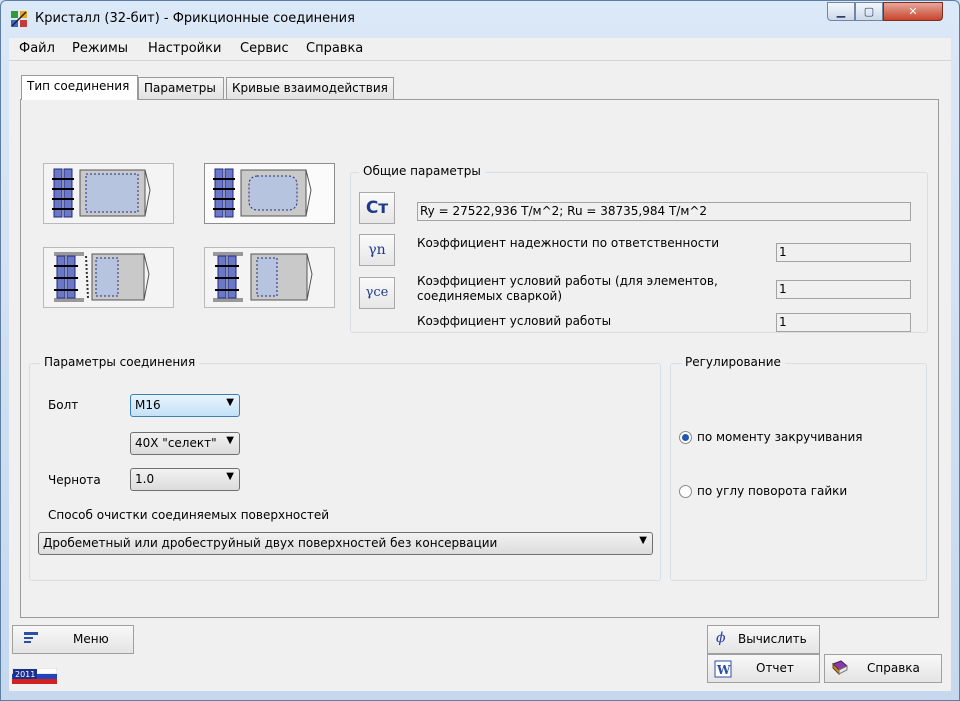 The image size is (960, 701). Describe the element at coordinates (377, 208) in the screenshot. I see `steel-button: Ст` at that location.